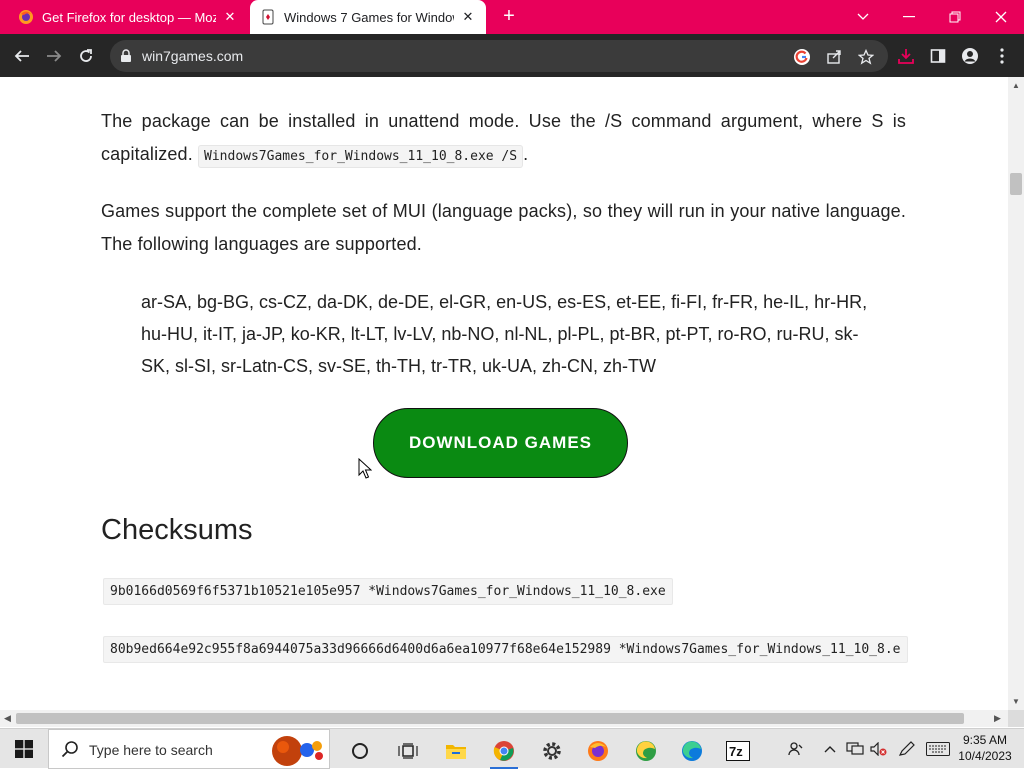 Image resolution: width=1024 pixels, height=773 pixels. I want to click on horizontal-scrollbar: ◀ ▶, so click(504, 718).